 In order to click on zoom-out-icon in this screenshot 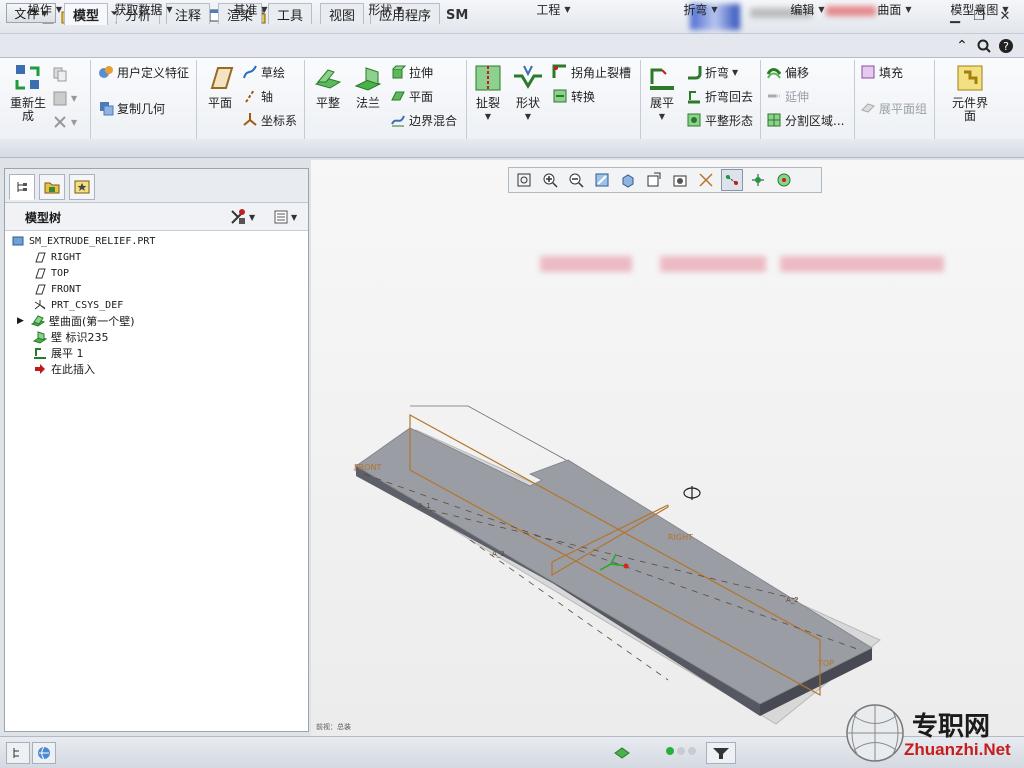, I will do `click(576, 180)`.